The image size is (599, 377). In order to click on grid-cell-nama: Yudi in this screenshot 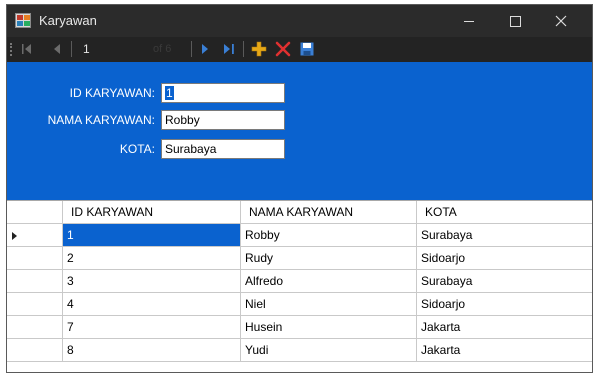, I will do `click(329, 350)`.